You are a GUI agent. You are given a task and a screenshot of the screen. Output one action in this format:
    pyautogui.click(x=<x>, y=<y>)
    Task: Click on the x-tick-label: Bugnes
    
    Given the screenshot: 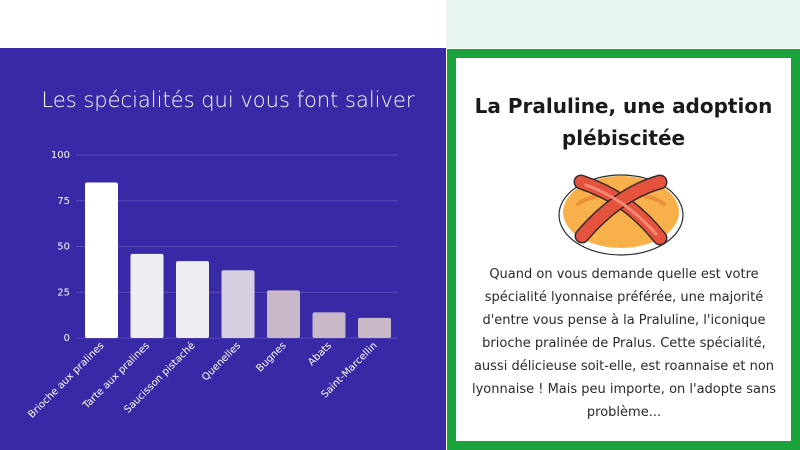 What is the action you would take?
    pyautogui.click(x=272, y=357)
    